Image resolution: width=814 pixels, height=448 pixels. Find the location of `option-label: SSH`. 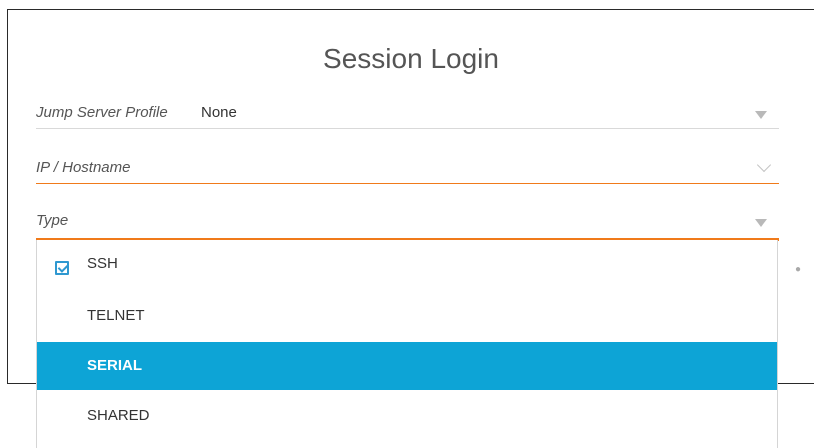

option-label: SSH is located at coordinates (102, 263).